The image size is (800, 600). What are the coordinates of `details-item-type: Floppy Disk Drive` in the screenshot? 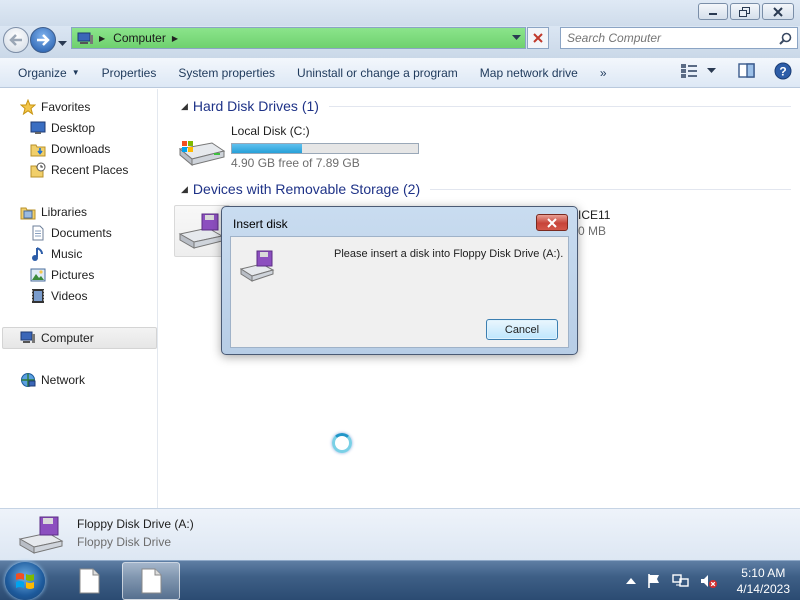 It's located at (124, 542).